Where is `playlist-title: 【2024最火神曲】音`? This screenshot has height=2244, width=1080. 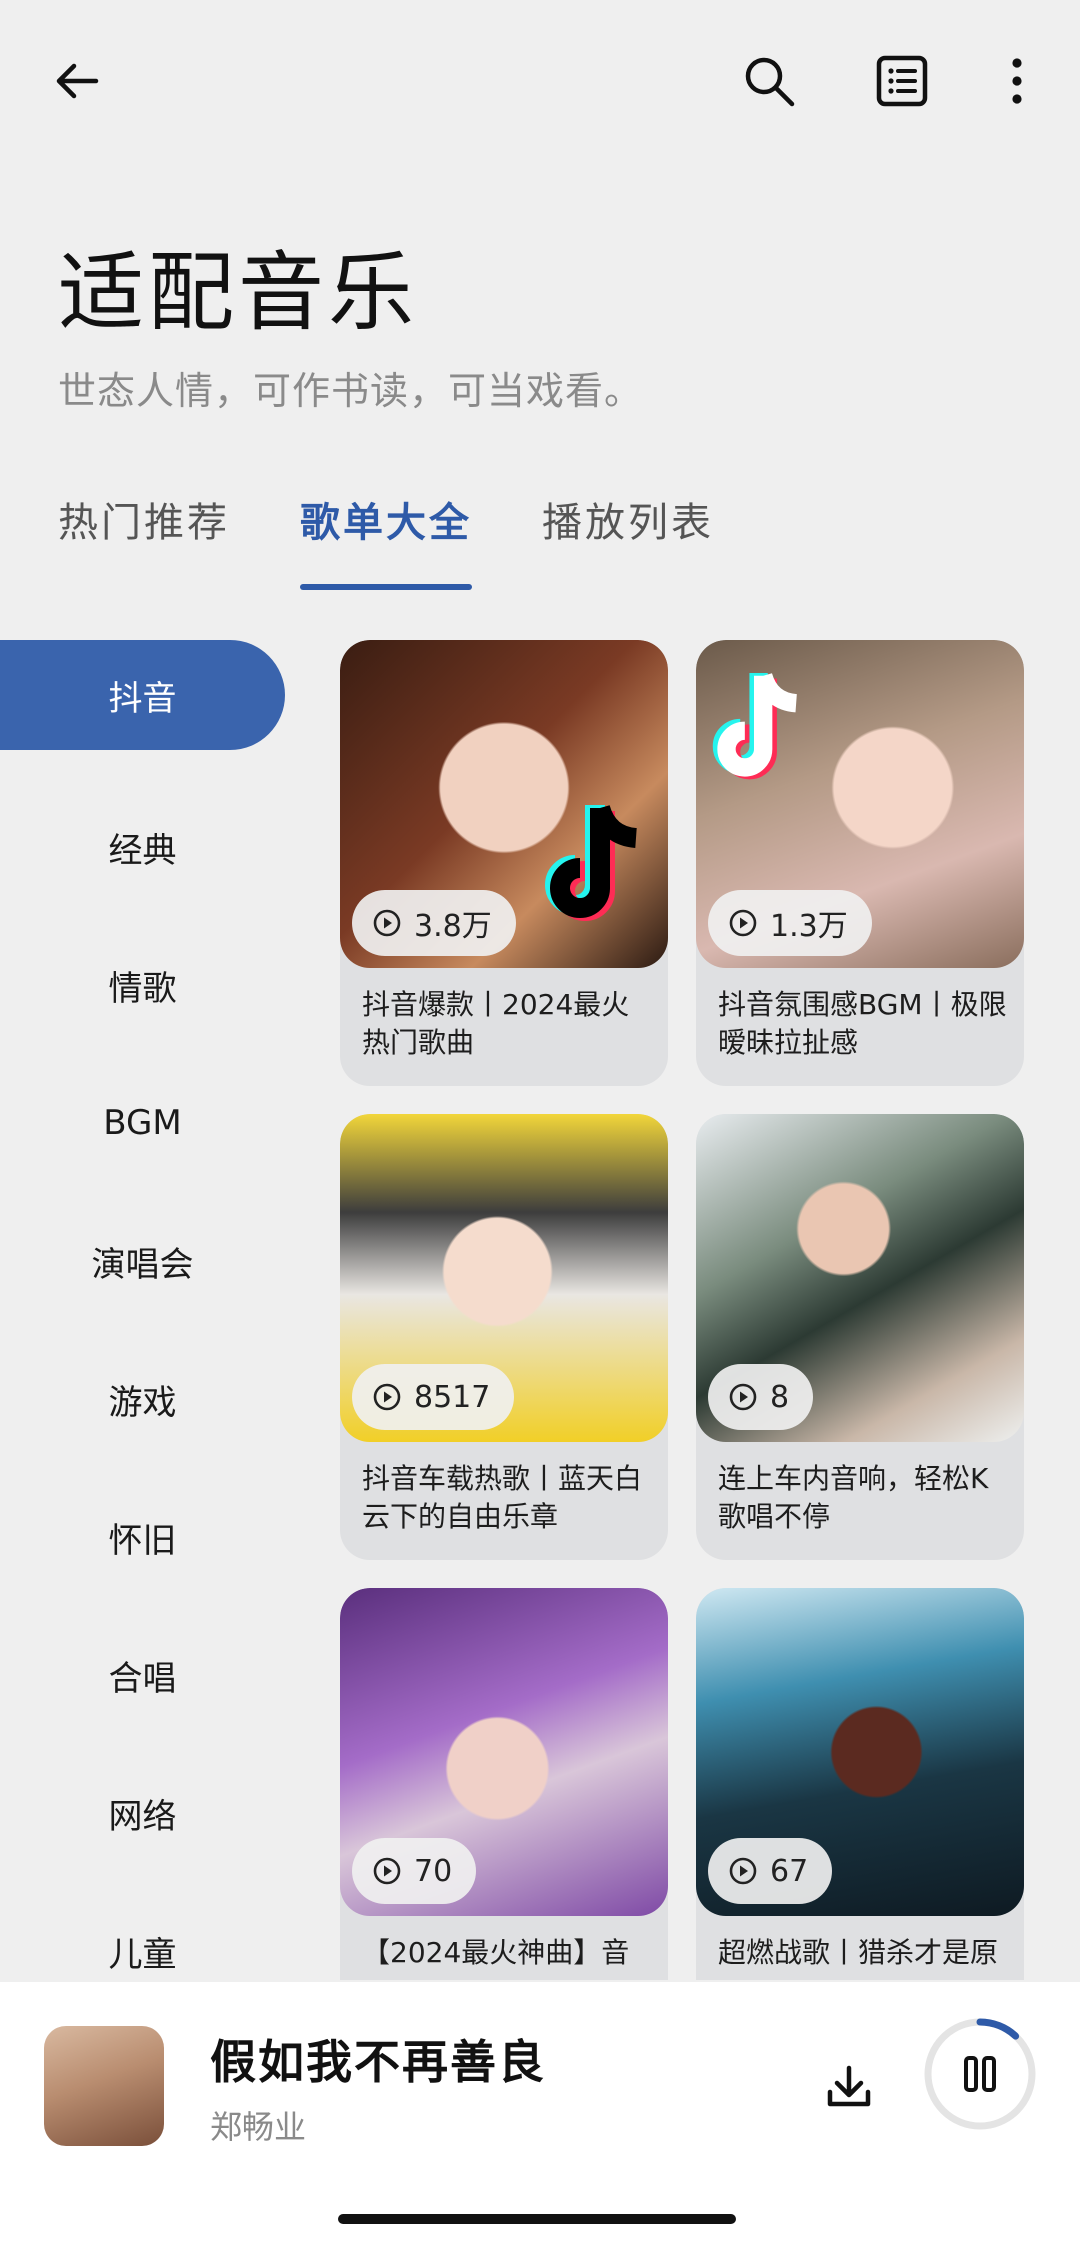 playlist-title: 【2024最火神曲】音 is located at coordinates (496, 1952).